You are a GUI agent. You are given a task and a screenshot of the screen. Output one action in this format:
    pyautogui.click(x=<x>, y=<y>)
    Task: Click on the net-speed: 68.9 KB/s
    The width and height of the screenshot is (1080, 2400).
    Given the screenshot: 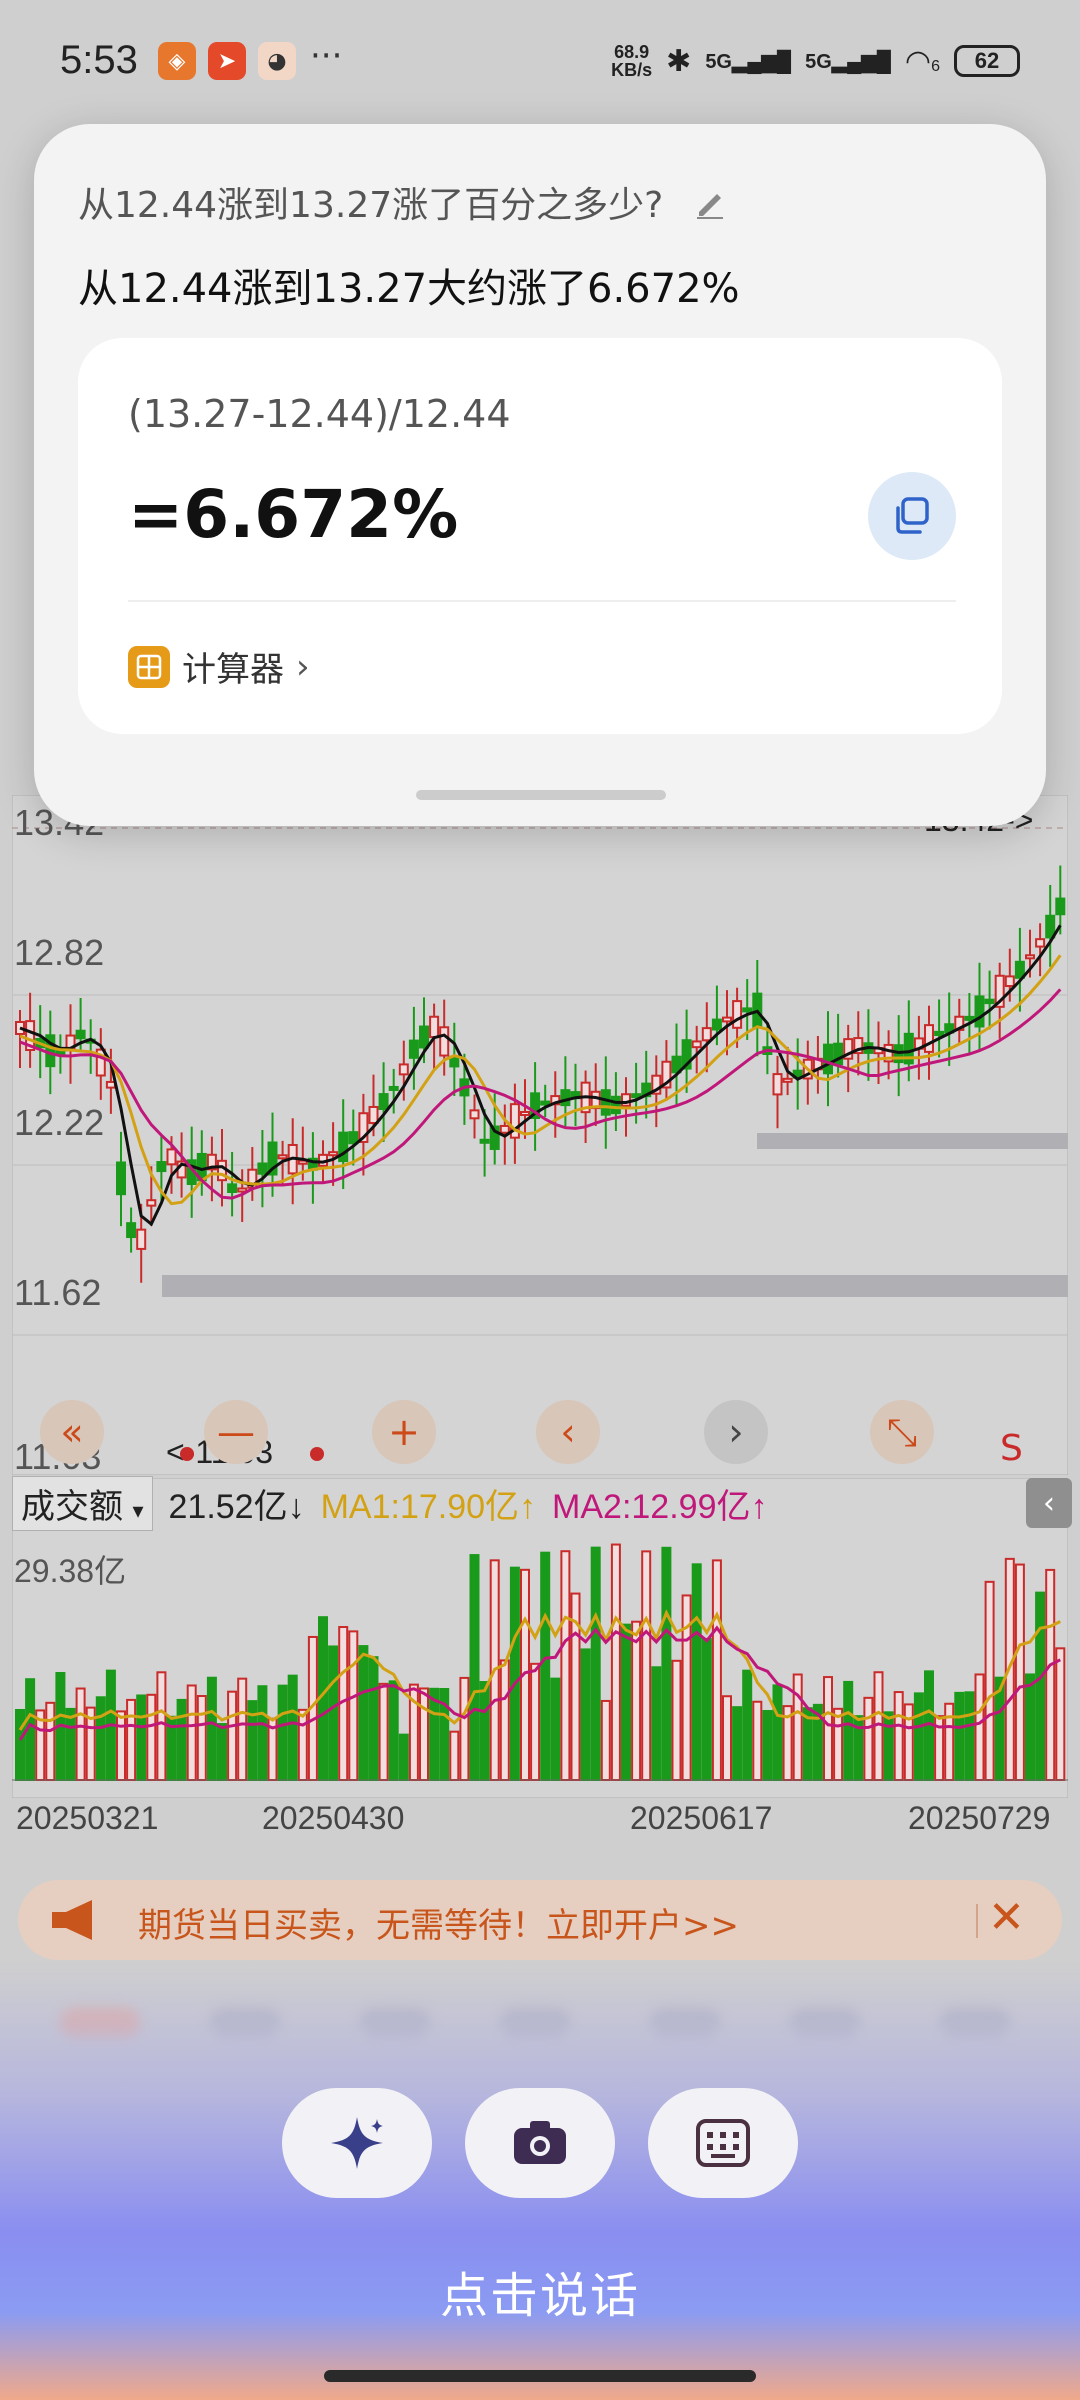 What is the action you would take?
    pyautogui.click(x=632, y=61)
    